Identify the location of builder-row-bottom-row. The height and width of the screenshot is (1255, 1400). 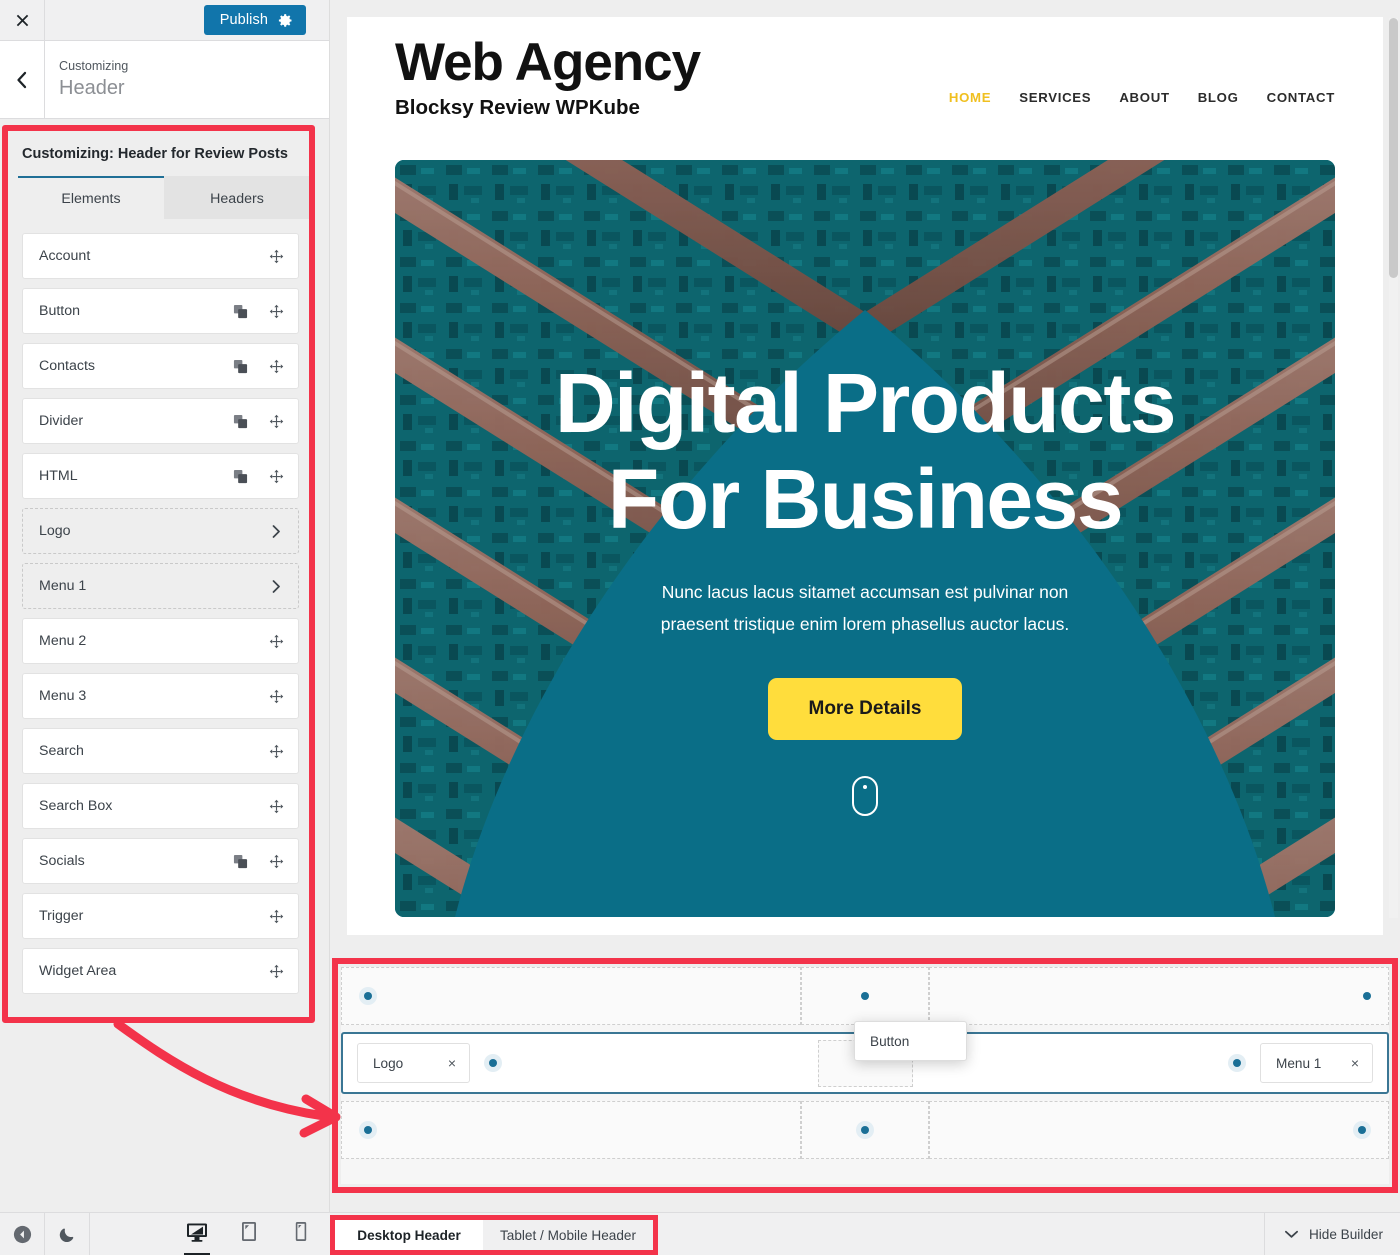
(865, 1130).